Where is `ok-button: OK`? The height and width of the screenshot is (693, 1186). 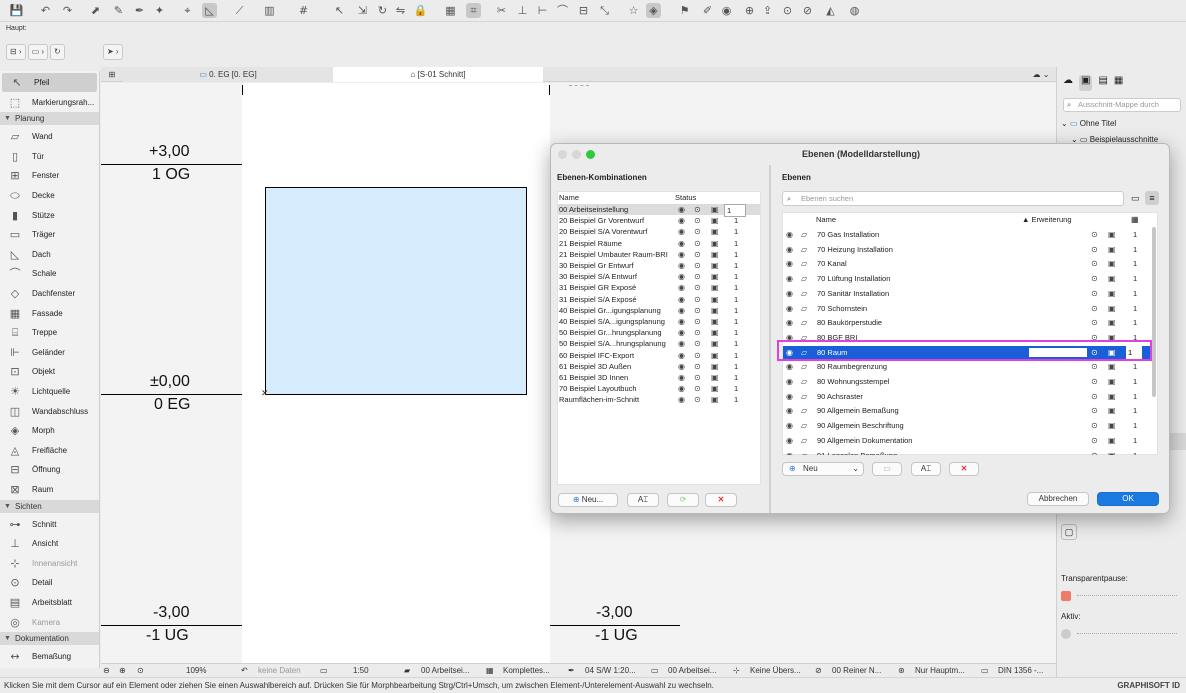 ok-button: OK is located at coordinates (1128, 499).